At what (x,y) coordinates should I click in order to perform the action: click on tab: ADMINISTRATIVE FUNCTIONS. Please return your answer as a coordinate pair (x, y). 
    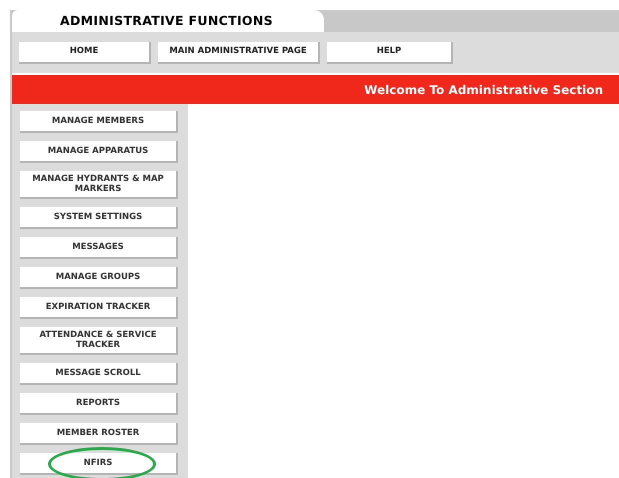
    Looking at the image, I should click on (168, 21).